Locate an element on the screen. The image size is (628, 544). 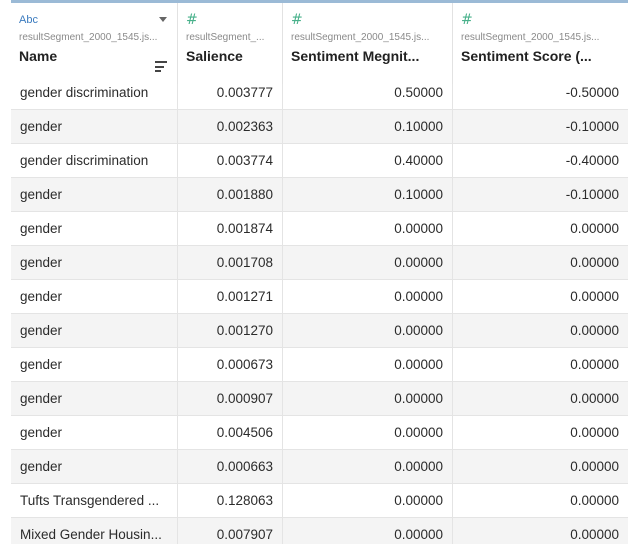
salience-cell: 0.001874 is located at coordinates (230, 228).